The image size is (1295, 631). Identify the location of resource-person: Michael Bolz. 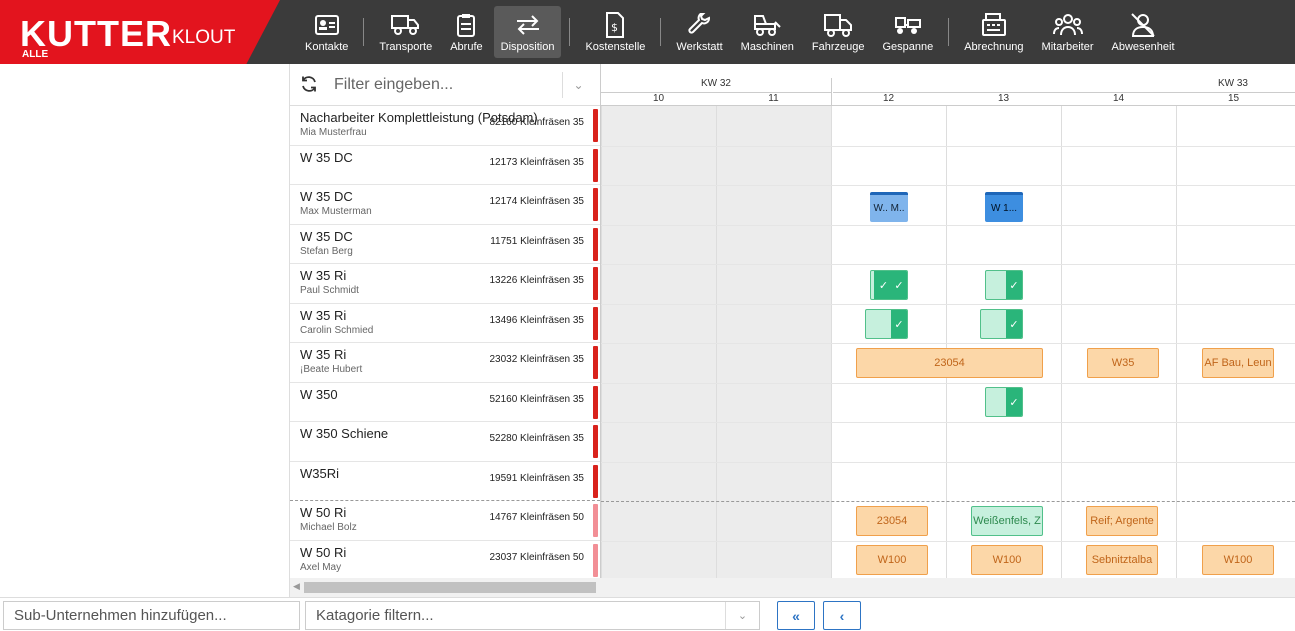
(328, 527).